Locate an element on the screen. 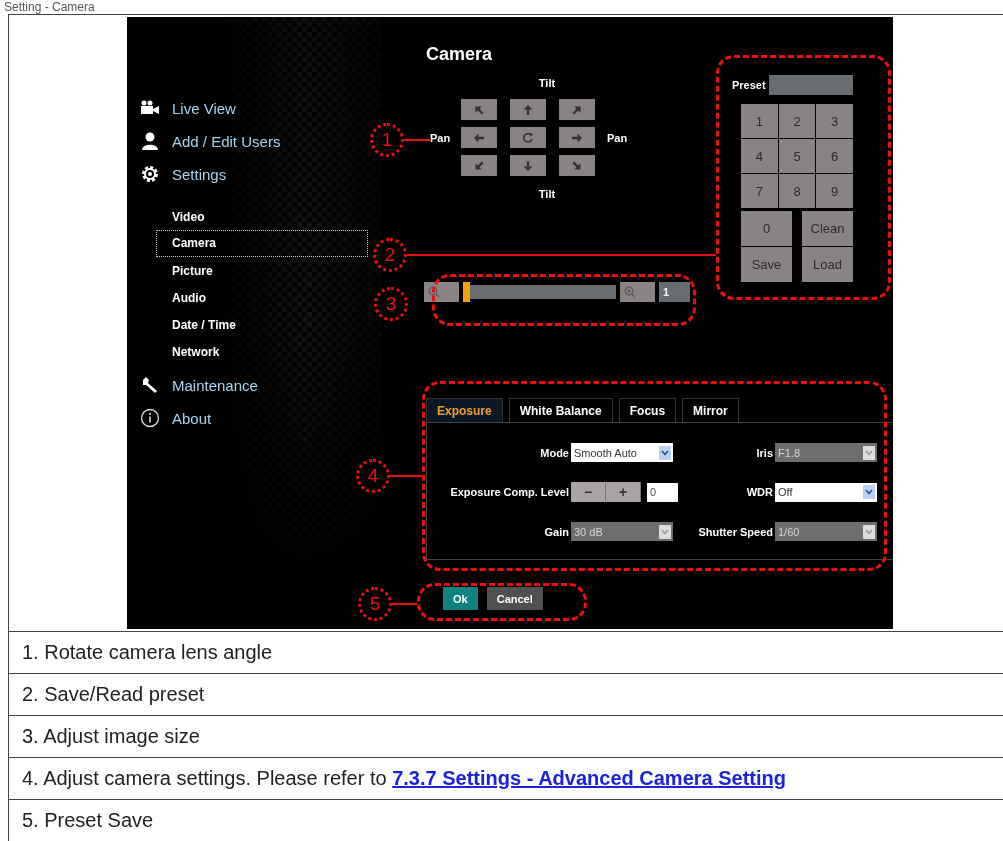 This screenshot has width=1003, height=841. dropdown: Smooth Auto is located at coordinates (622, 452).